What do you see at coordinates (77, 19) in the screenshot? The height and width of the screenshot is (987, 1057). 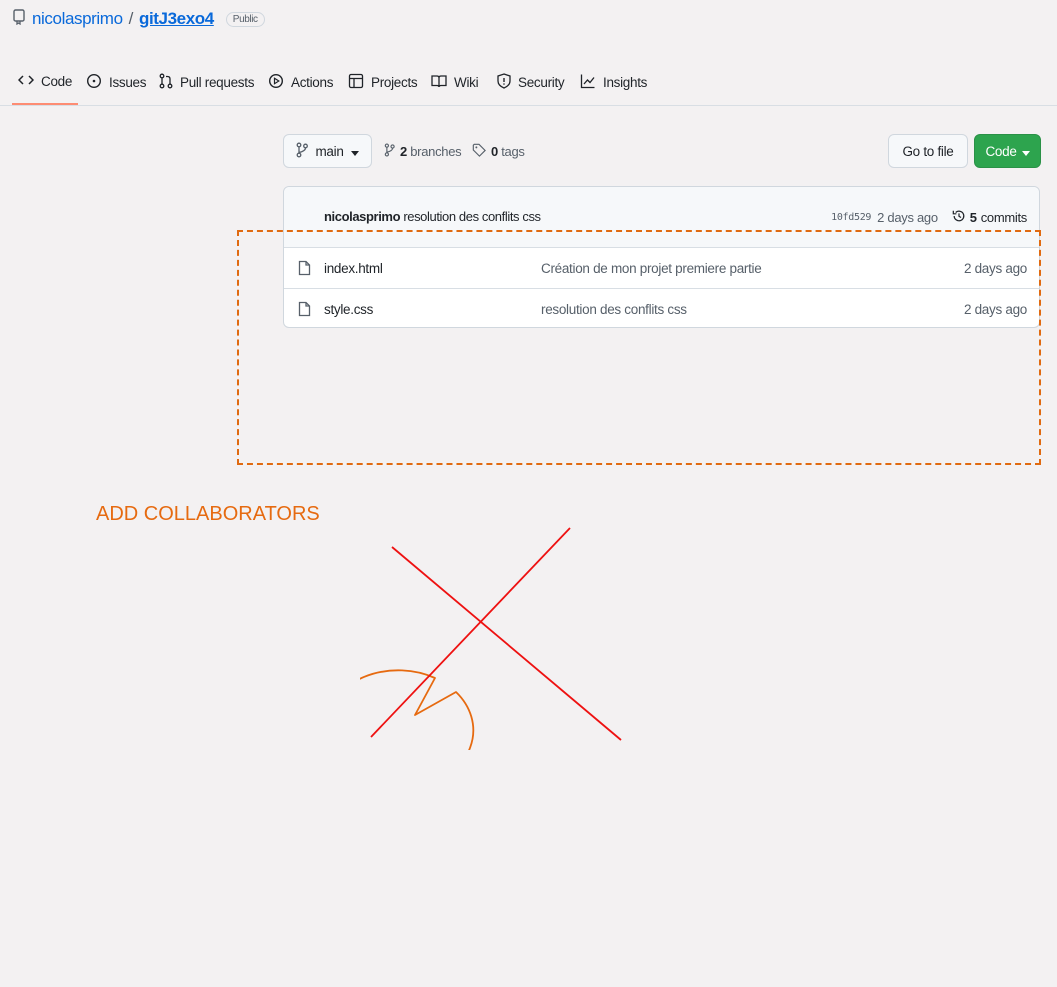 I see `repo-owner-link: nicolasprimo` at bounding box center [77, 19].